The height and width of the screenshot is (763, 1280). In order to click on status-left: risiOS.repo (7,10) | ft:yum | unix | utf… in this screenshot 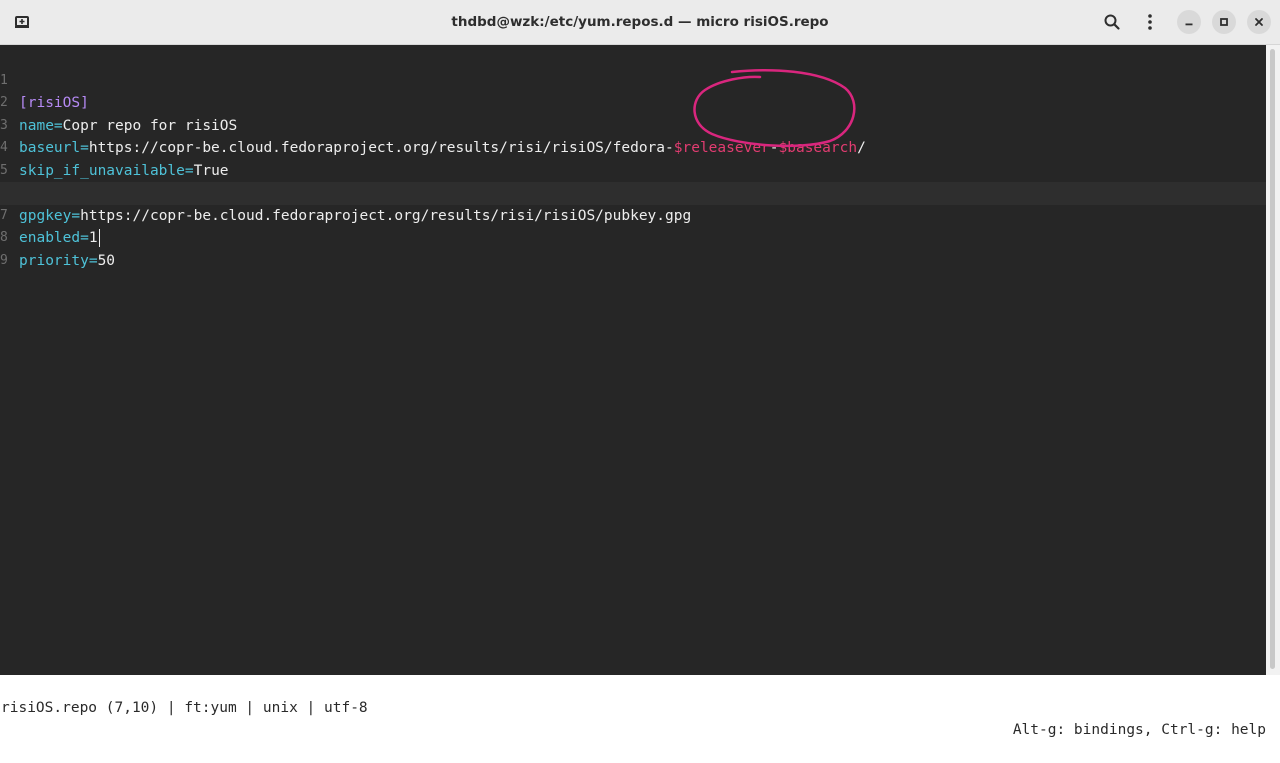, I will do `click(184, 708)`.